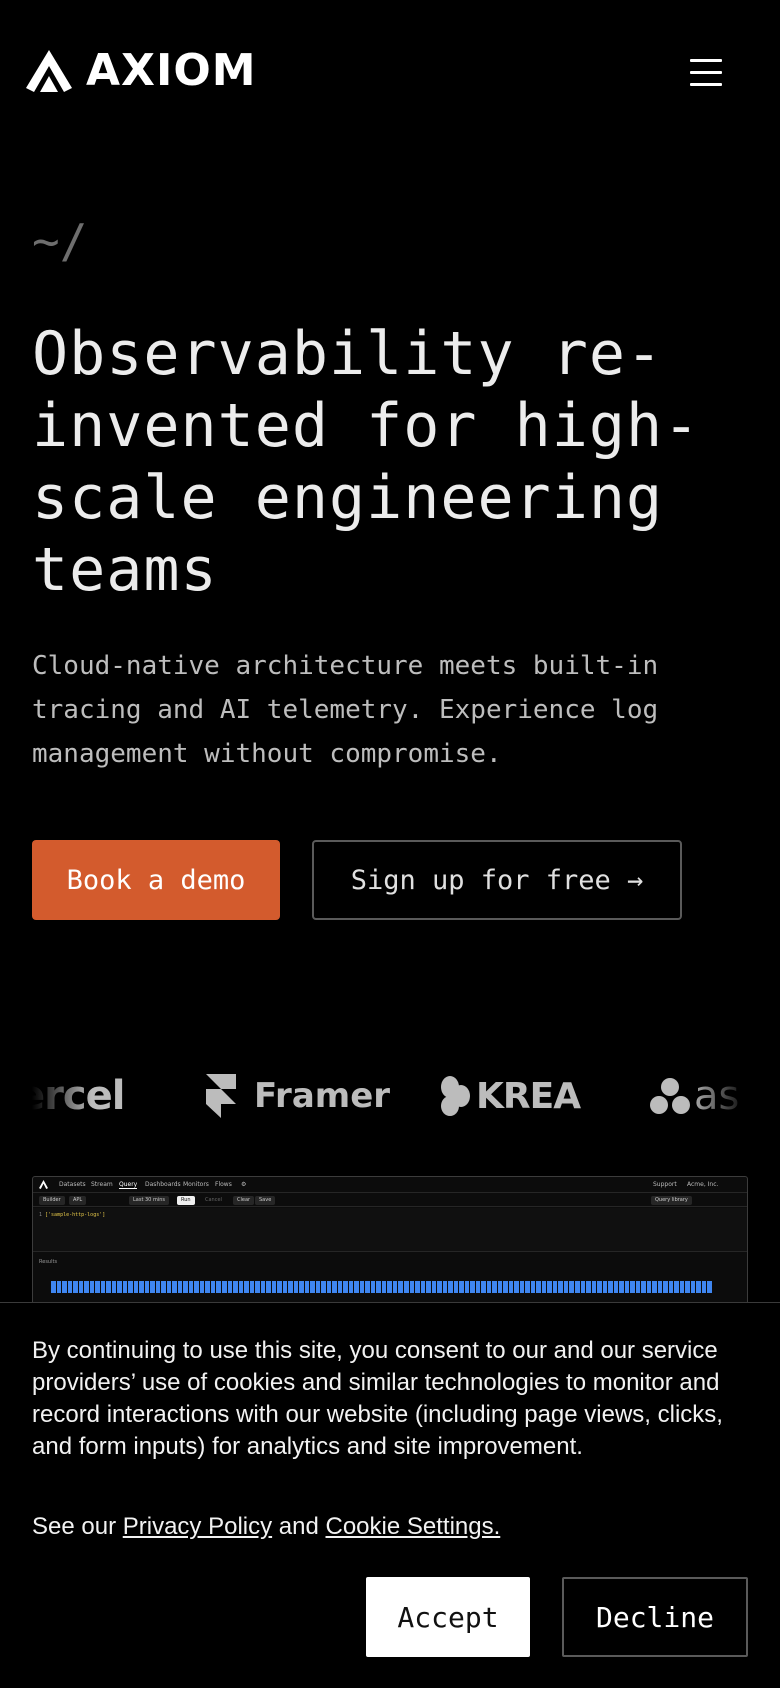 The width and height of the screenshot is (780, 1688). What do you see at coordinates (171, 70) in the screenshot?
I see `brand-name: AXIOM` at bounding box center [171, 70].